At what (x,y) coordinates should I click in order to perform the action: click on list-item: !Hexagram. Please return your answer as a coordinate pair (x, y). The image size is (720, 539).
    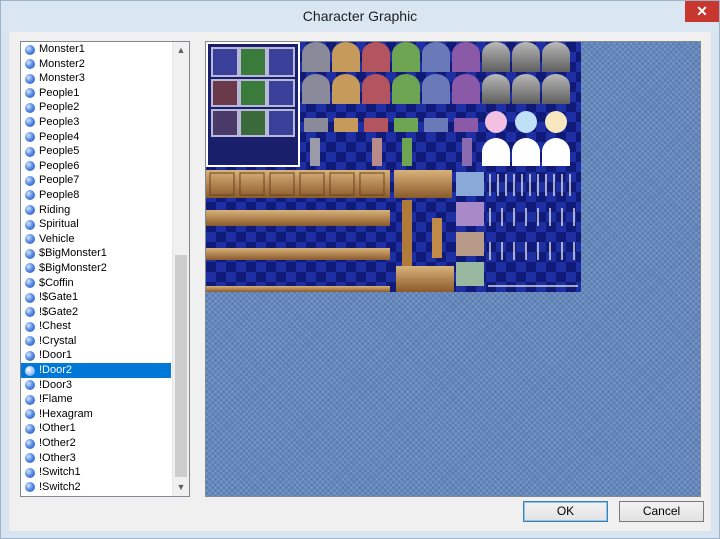
    Looking at the image, I should click on (96, 414).